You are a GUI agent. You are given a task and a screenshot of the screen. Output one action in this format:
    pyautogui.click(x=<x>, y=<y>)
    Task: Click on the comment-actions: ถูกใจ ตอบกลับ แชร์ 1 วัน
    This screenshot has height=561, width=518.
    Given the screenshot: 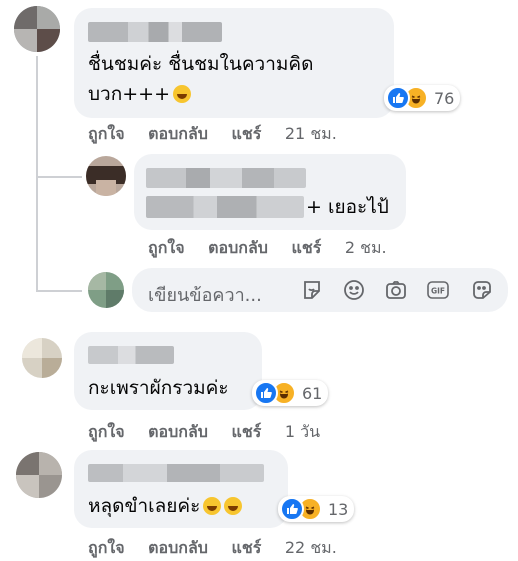 What is the action you would take?
    pyautogui.click(x=213, y=432)
    